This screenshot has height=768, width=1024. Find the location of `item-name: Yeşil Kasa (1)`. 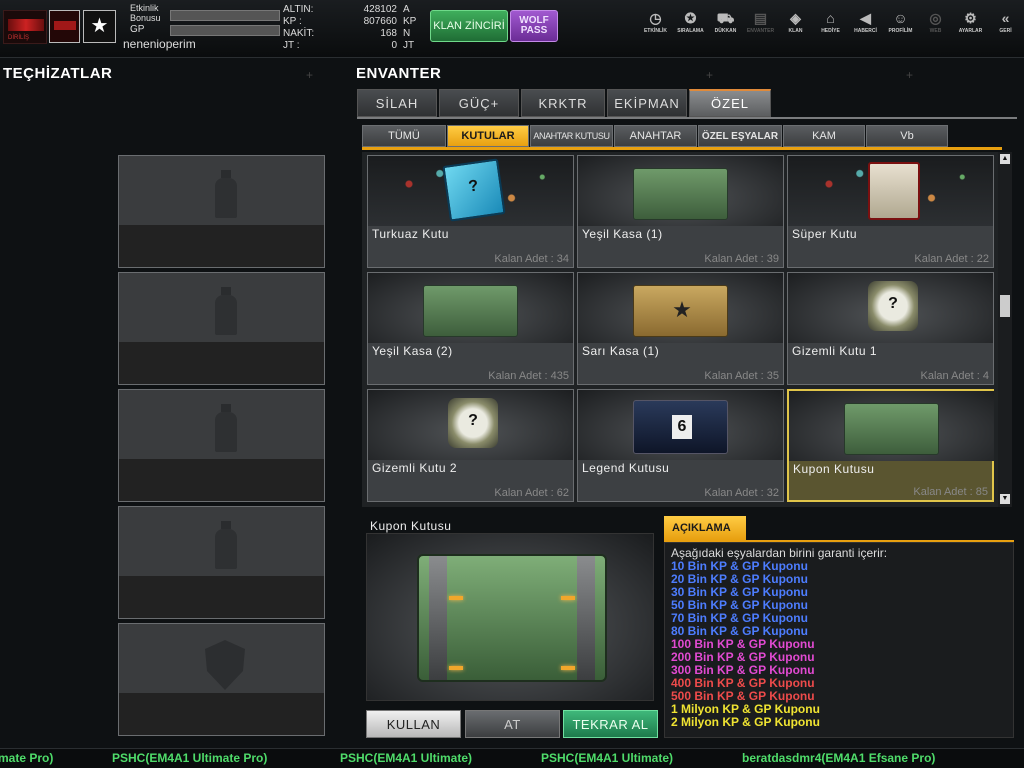

item-name: Yeşil Kasa (1) is located at coordinates (622, 234).